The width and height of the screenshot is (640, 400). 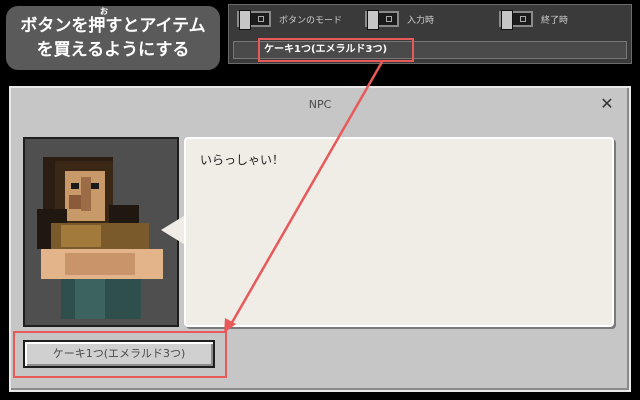 I want to click on caption-line-2: を買えるようにする, so click(x=113, y=50).